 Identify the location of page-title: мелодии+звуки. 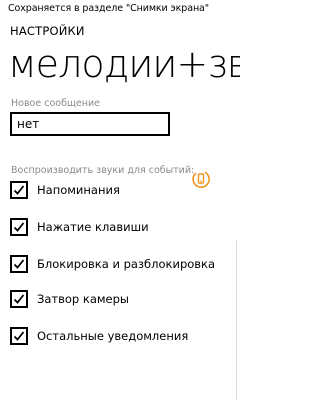
(124, 64).